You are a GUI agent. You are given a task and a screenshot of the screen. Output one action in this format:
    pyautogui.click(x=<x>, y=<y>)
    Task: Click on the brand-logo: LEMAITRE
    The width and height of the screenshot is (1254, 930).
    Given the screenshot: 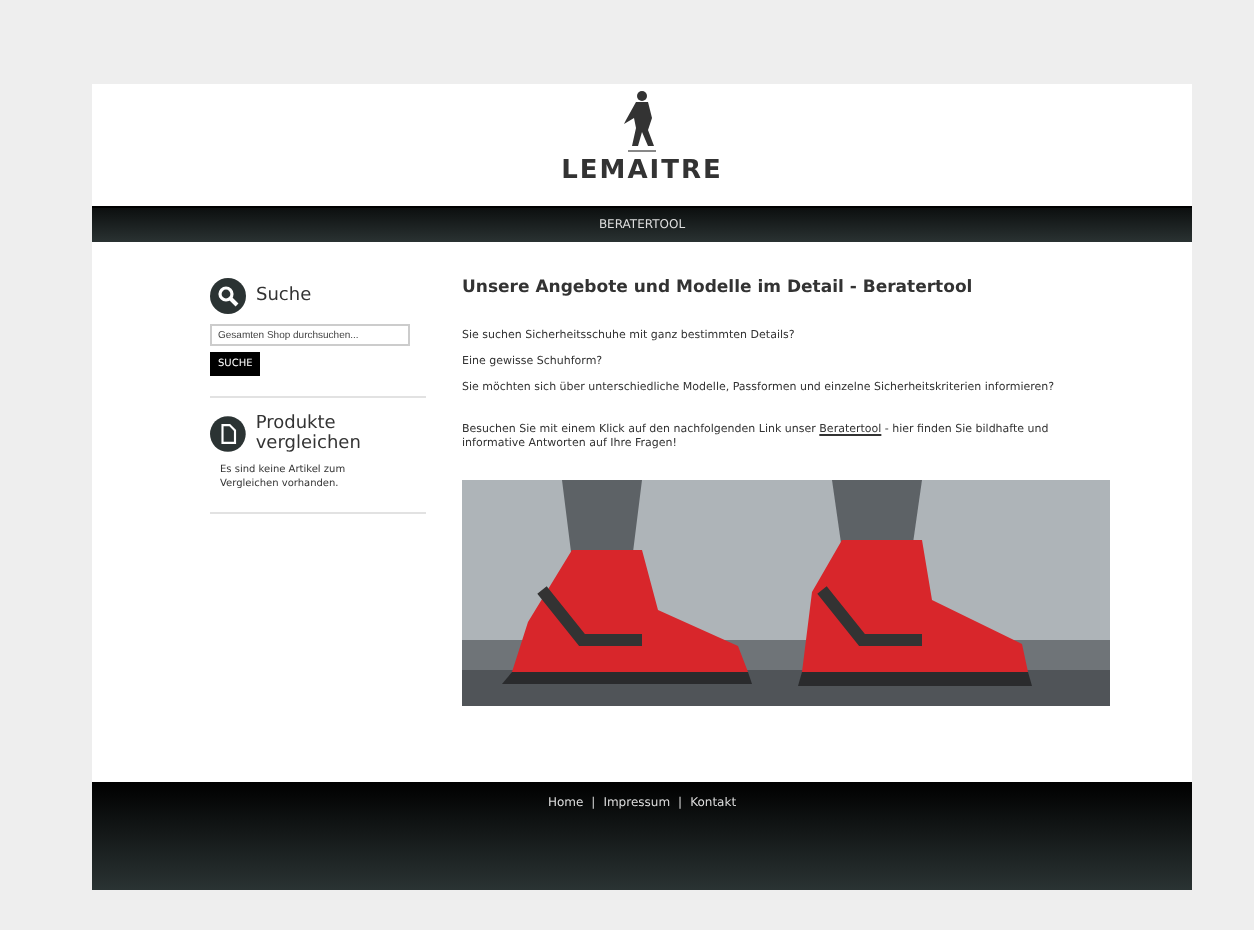 What is the action you would take?
    pyautogui.click(x=642, y=172)
    